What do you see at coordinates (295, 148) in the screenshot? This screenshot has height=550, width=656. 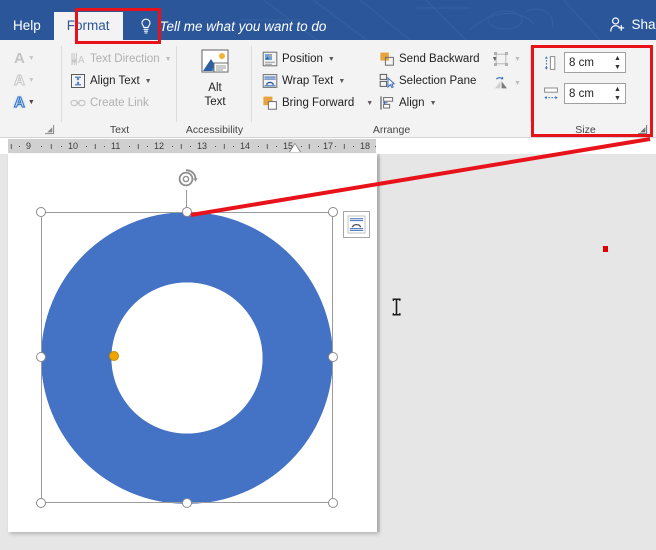 I see `indent-marker-fill` at bounding box center [295, 148].